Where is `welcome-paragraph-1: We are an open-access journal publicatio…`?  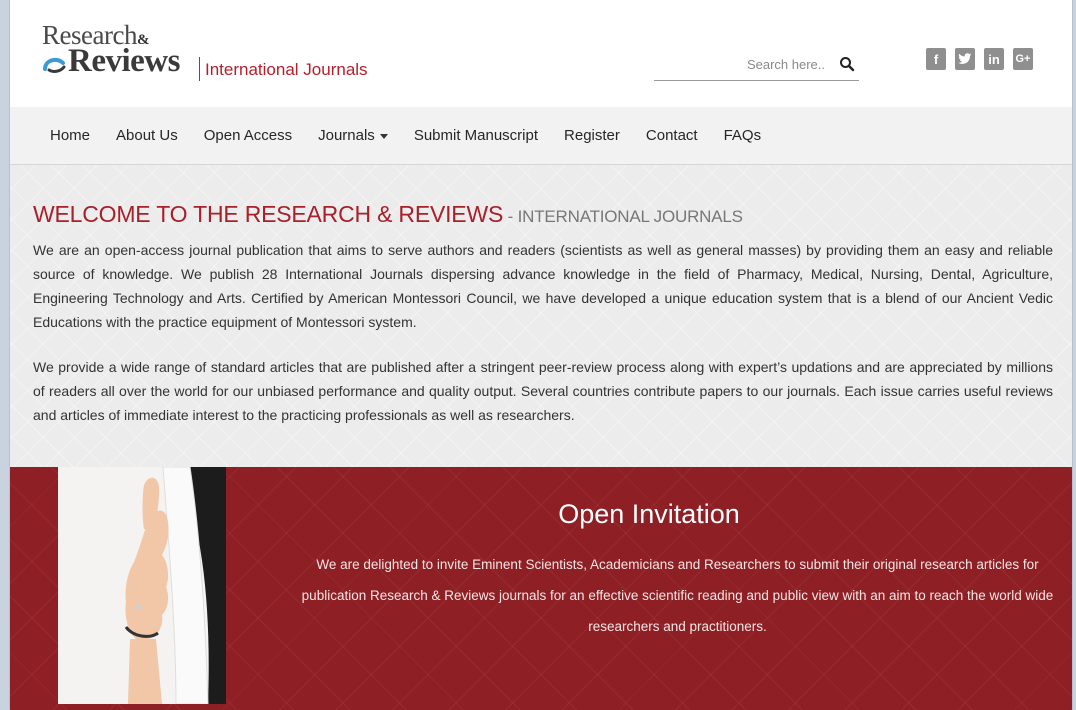
welcome-paragraph-1: We are an open-access journal publicatio… is located at coordinates (543, 286).